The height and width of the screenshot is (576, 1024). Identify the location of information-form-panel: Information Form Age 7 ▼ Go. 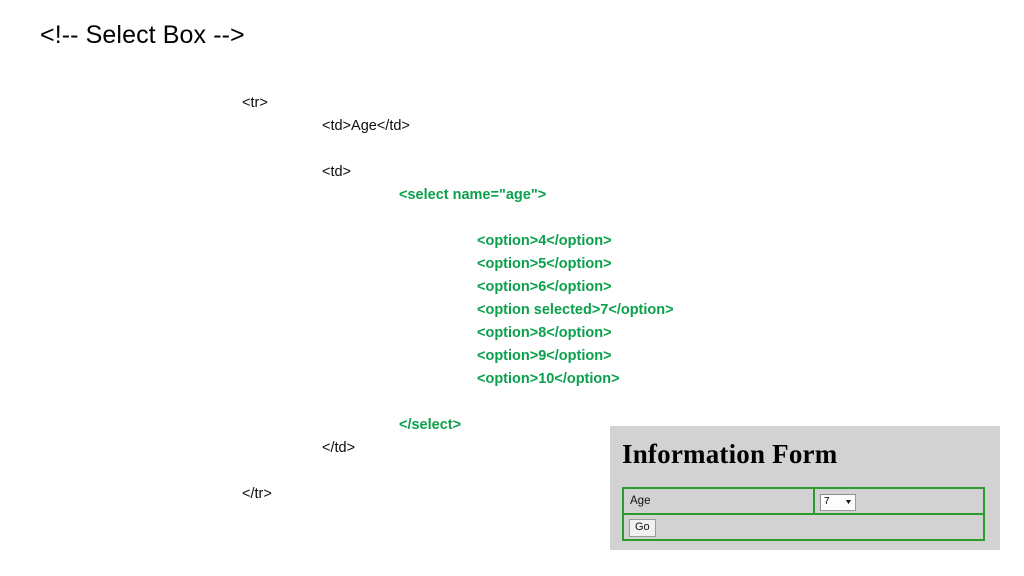
(805, 488).